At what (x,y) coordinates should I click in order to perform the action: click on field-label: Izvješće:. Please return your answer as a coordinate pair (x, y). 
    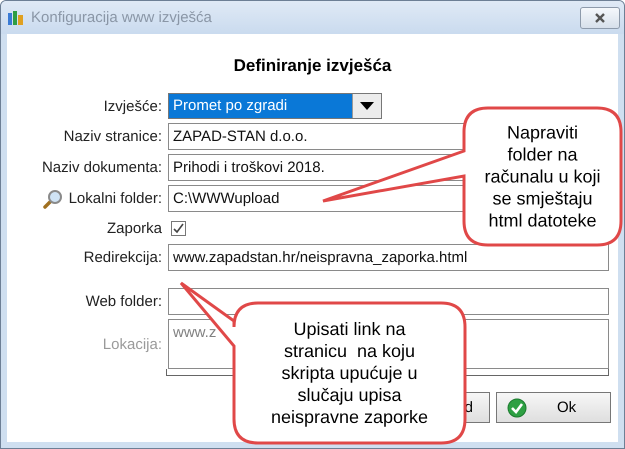
    Looking at the image, I should click on (133, 106).